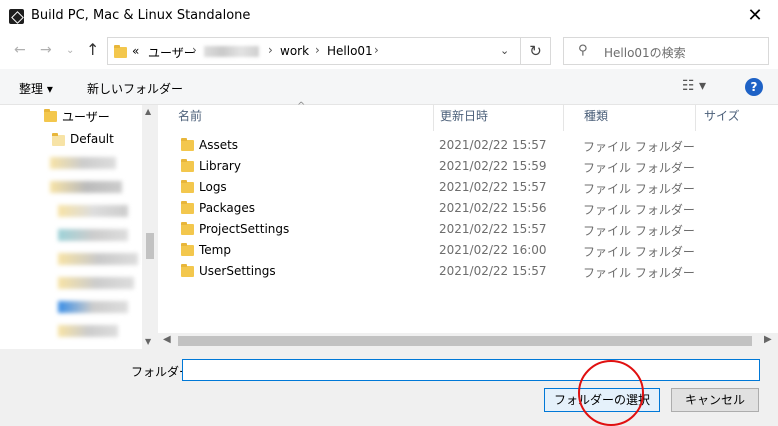 Image resolution: width=778 pixels, height=426 pixels. I want to click on breadcrumb-item: ユーザー, so click(172, 52).